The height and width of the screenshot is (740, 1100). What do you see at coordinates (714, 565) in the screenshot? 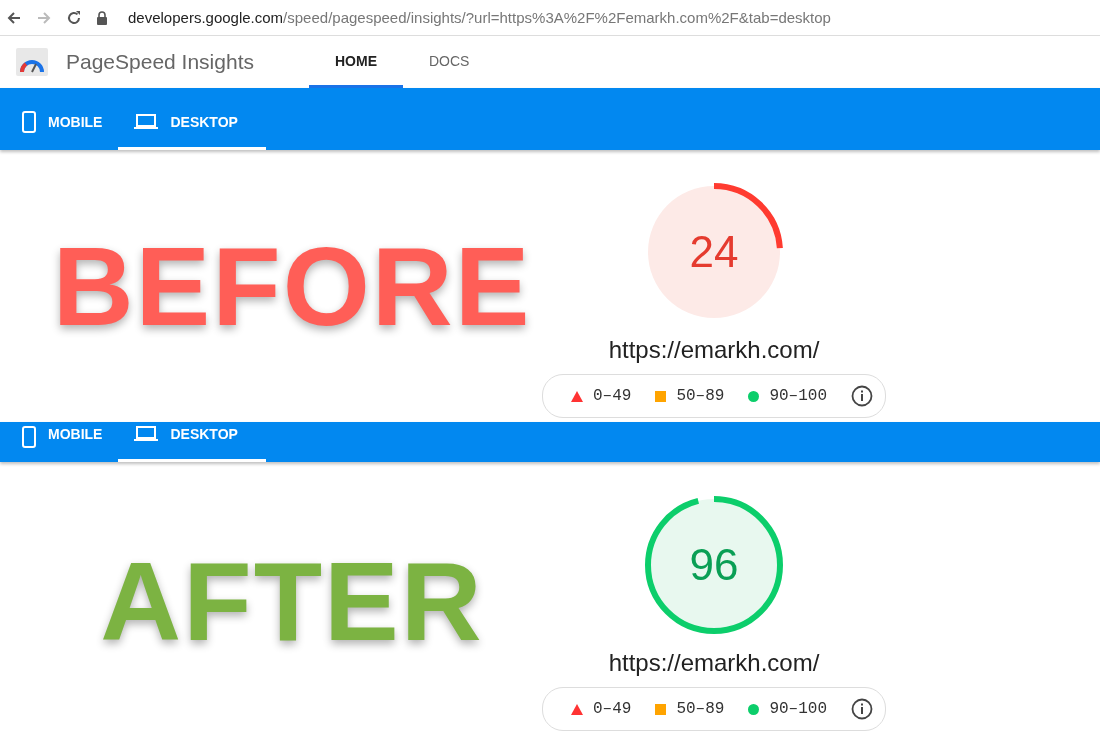
I see `score-value: 96` at bounding box center [714, 565].